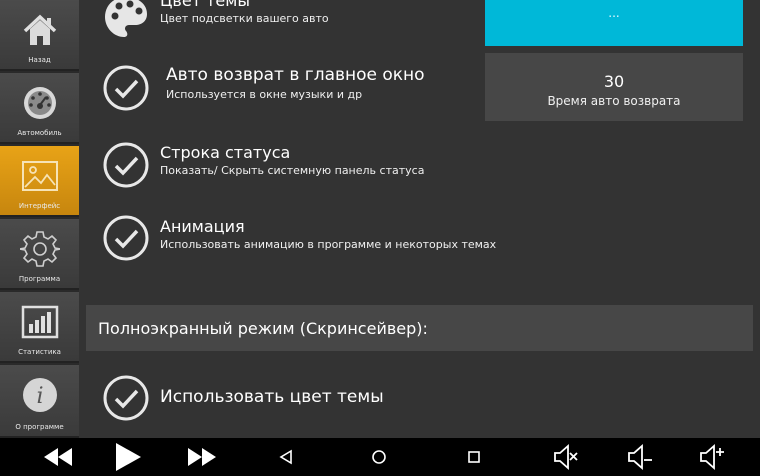 This screenshot has width=760, height=476. I want to click on bar-chart-icon, so click(39, 322).